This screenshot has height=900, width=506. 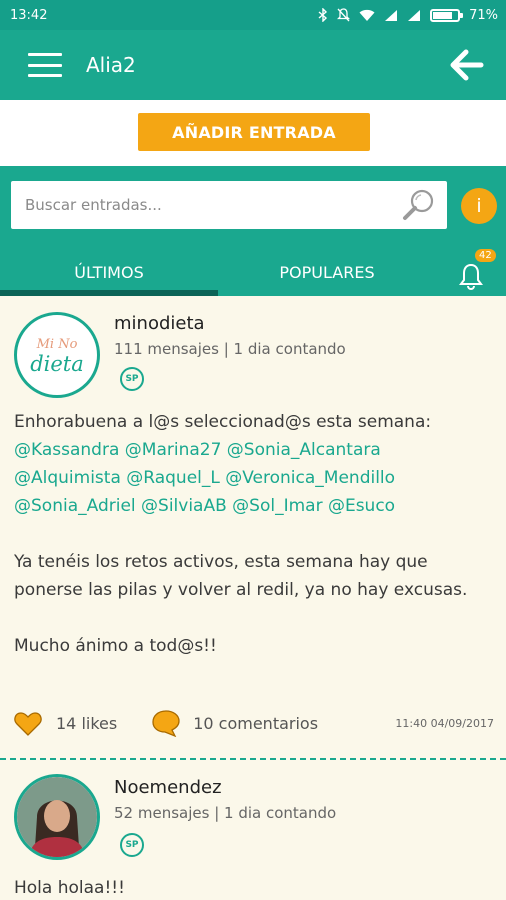 What do you see at coordinates (444, 723) in the screenshot?
I see `post-timestamp: 11:40 04/09/2017` at bounding box center [444, 723].